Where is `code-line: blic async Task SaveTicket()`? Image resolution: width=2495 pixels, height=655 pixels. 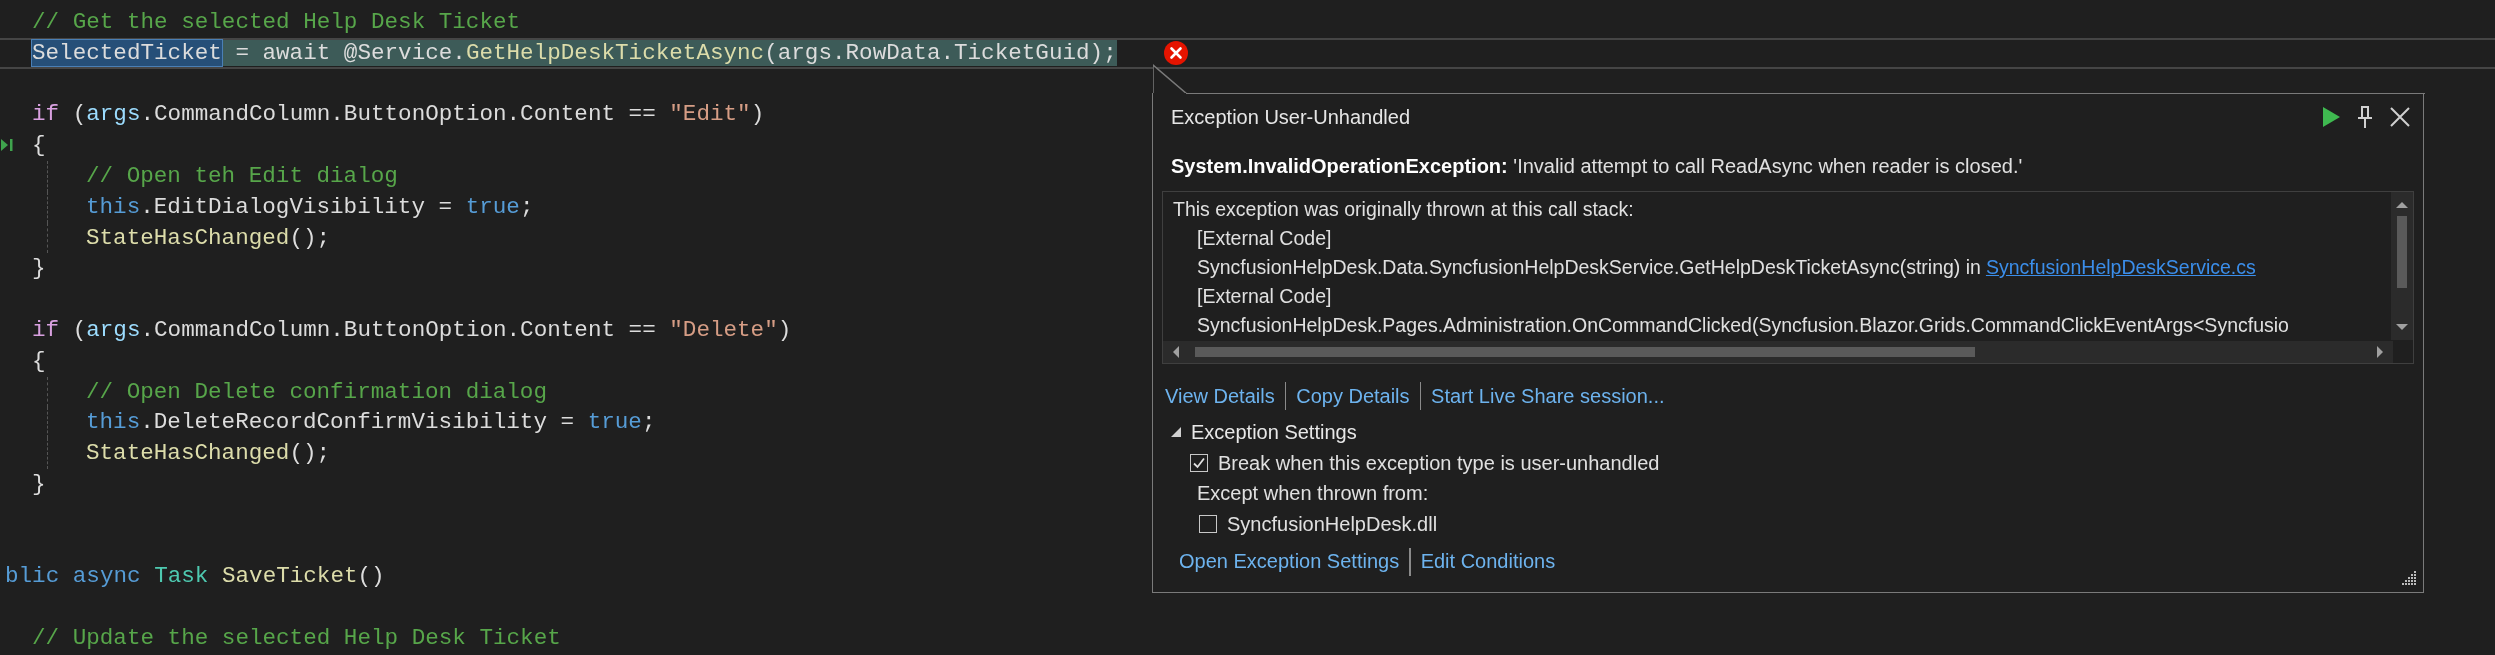
code-line: blic async Task SaveTicket() is located at coordinates (195, 577).